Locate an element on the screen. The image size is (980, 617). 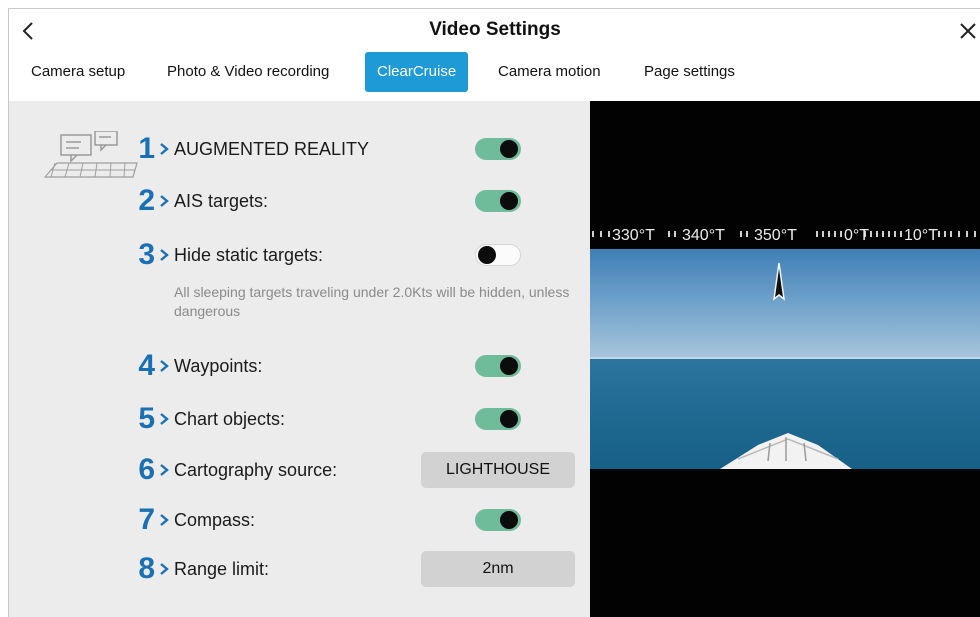
boat-bow-image is located at coordinates (786, 451).